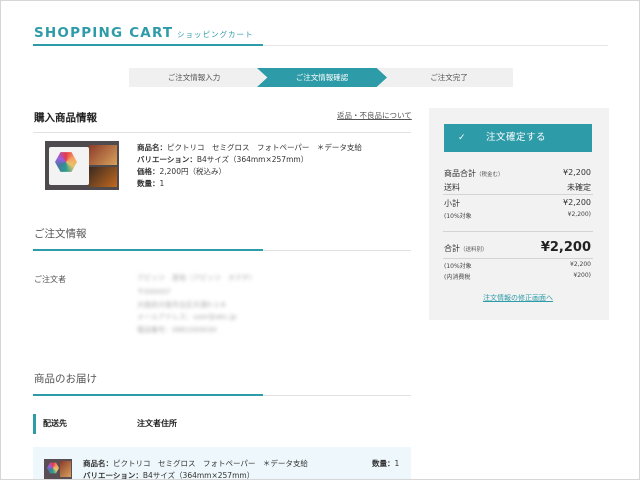 This screenshot has width=640, height=480. Describe the element at coordinates (50, 279) in the screenshot. I see `orderer-label: ご注文者` at that location.